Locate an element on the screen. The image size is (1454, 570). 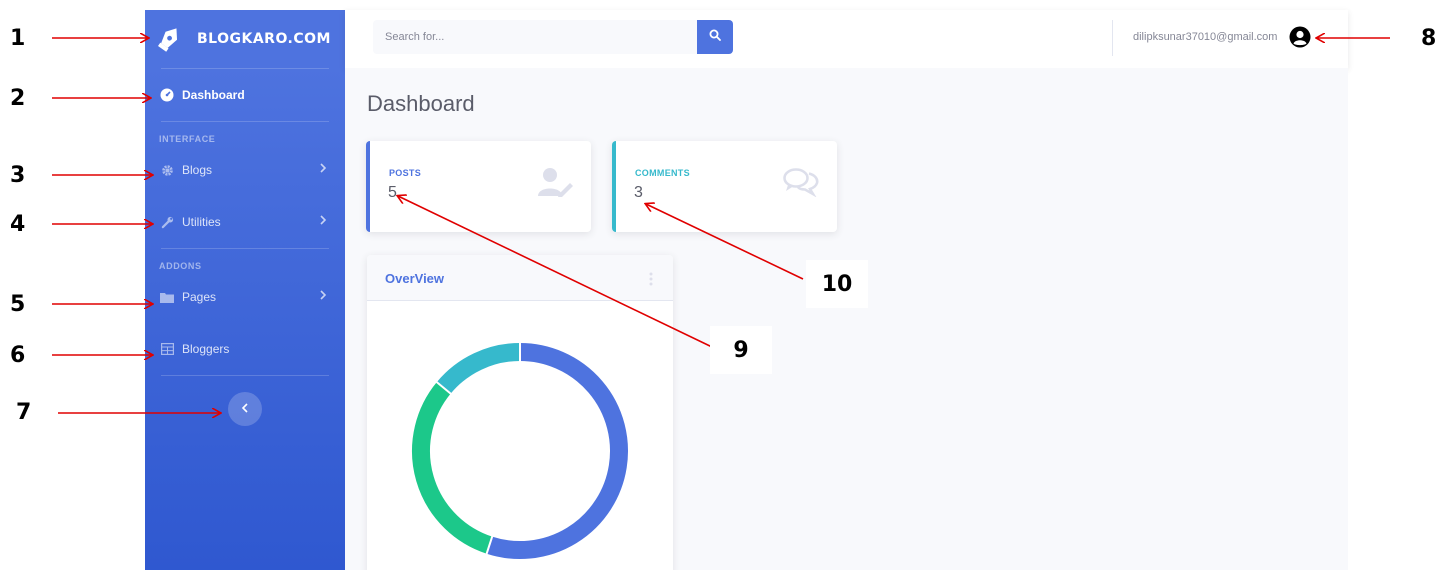
page-title: Dashboard is located at coordinates (421, 103).